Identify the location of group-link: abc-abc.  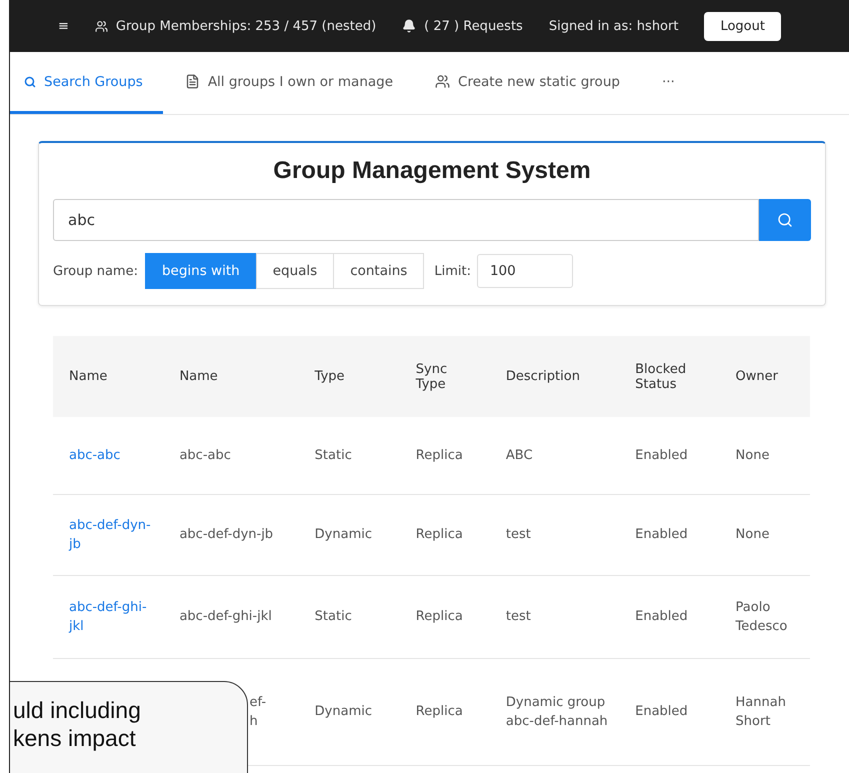
(108, 455).